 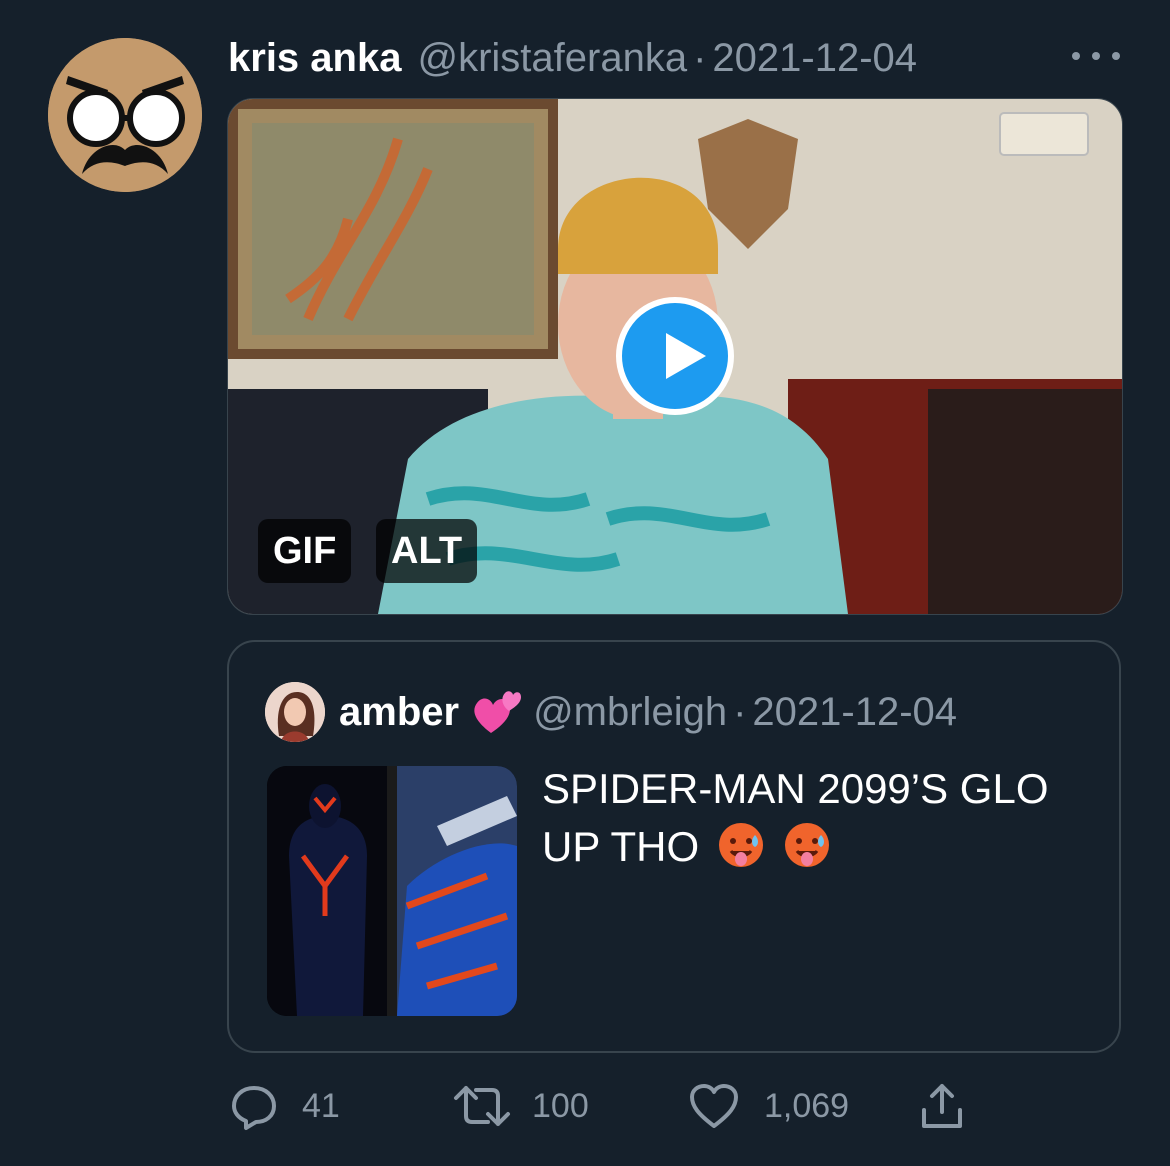 I want to click on retweet-icon, so click(x=482, y=1106).